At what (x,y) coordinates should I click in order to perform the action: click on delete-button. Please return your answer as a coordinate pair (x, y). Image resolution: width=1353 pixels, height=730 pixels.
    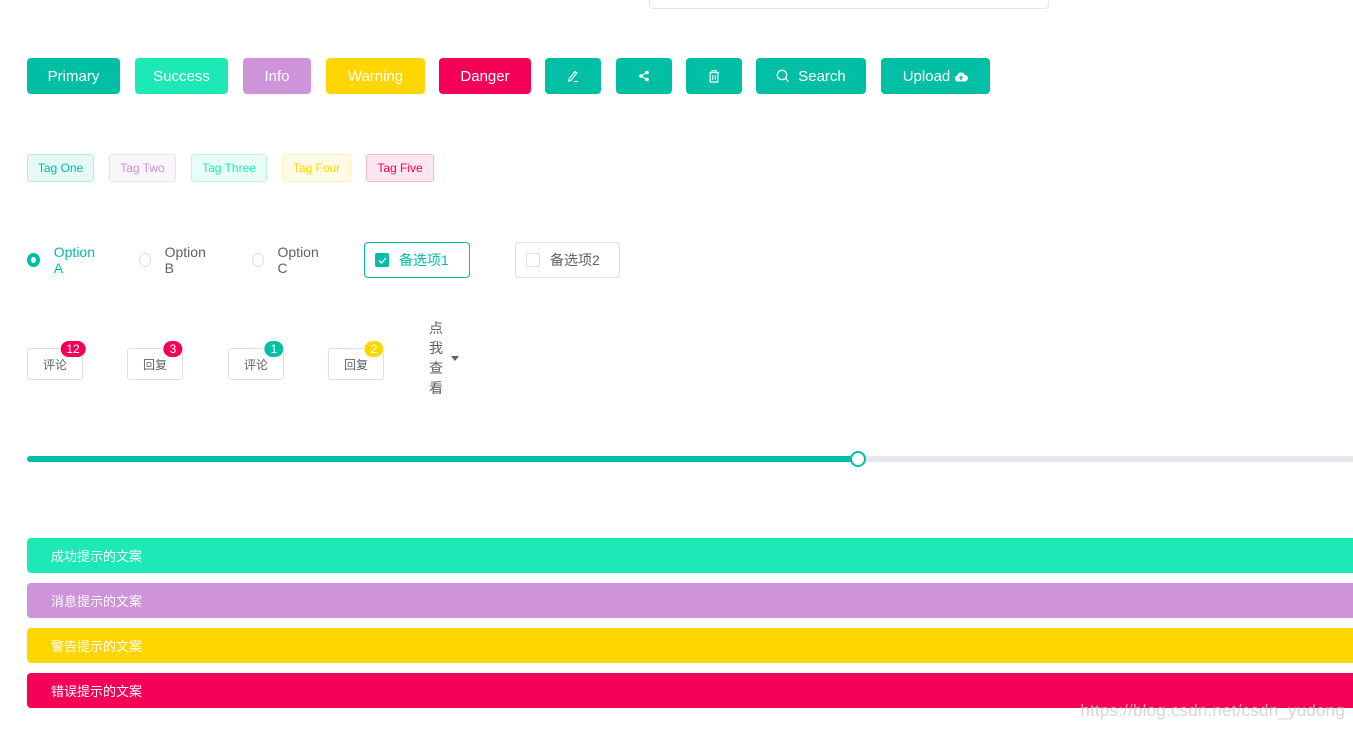
    Looking at the image, I should click on (714, 76).